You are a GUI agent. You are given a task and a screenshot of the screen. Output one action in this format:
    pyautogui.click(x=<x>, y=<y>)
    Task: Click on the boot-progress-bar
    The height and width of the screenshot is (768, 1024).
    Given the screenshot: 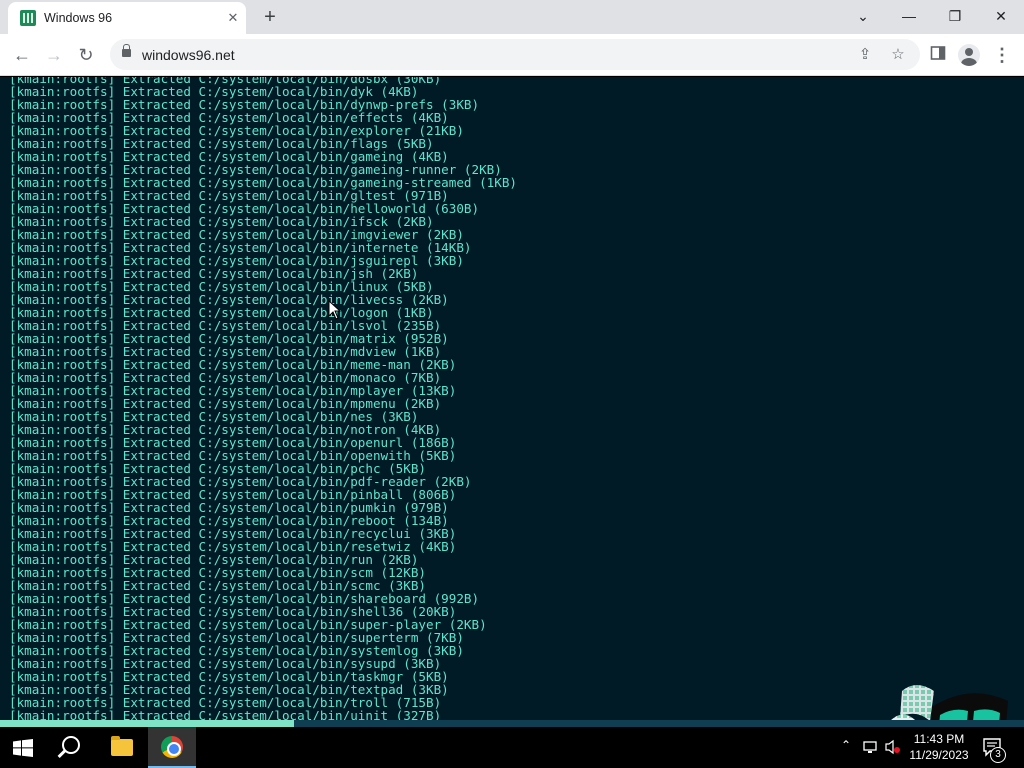 What is the action you would take?
    pyautogui.click(x=512, y=723)
    